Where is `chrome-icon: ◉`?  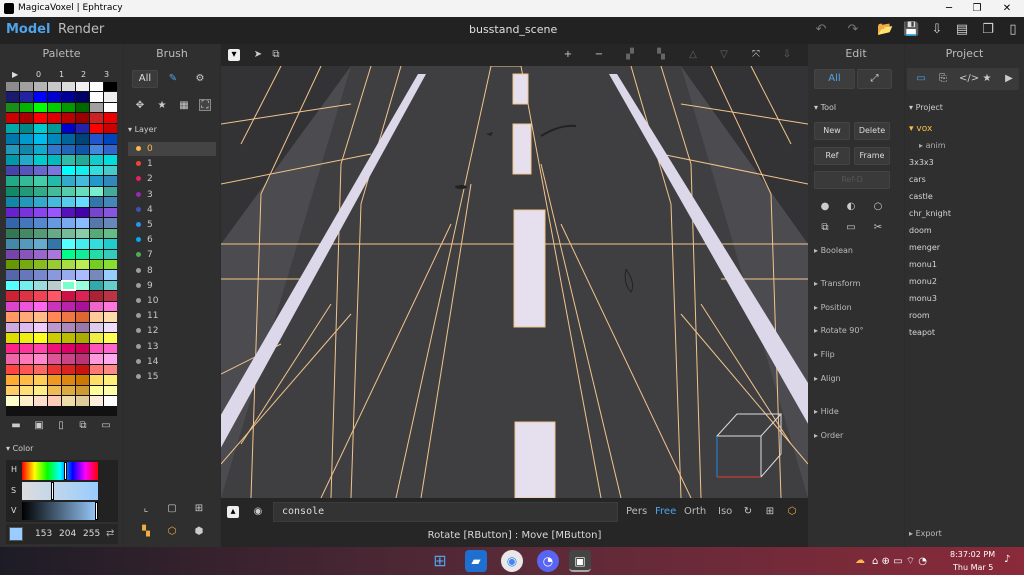 chrome-icon: ◉ is located at coordinates (512, 561).